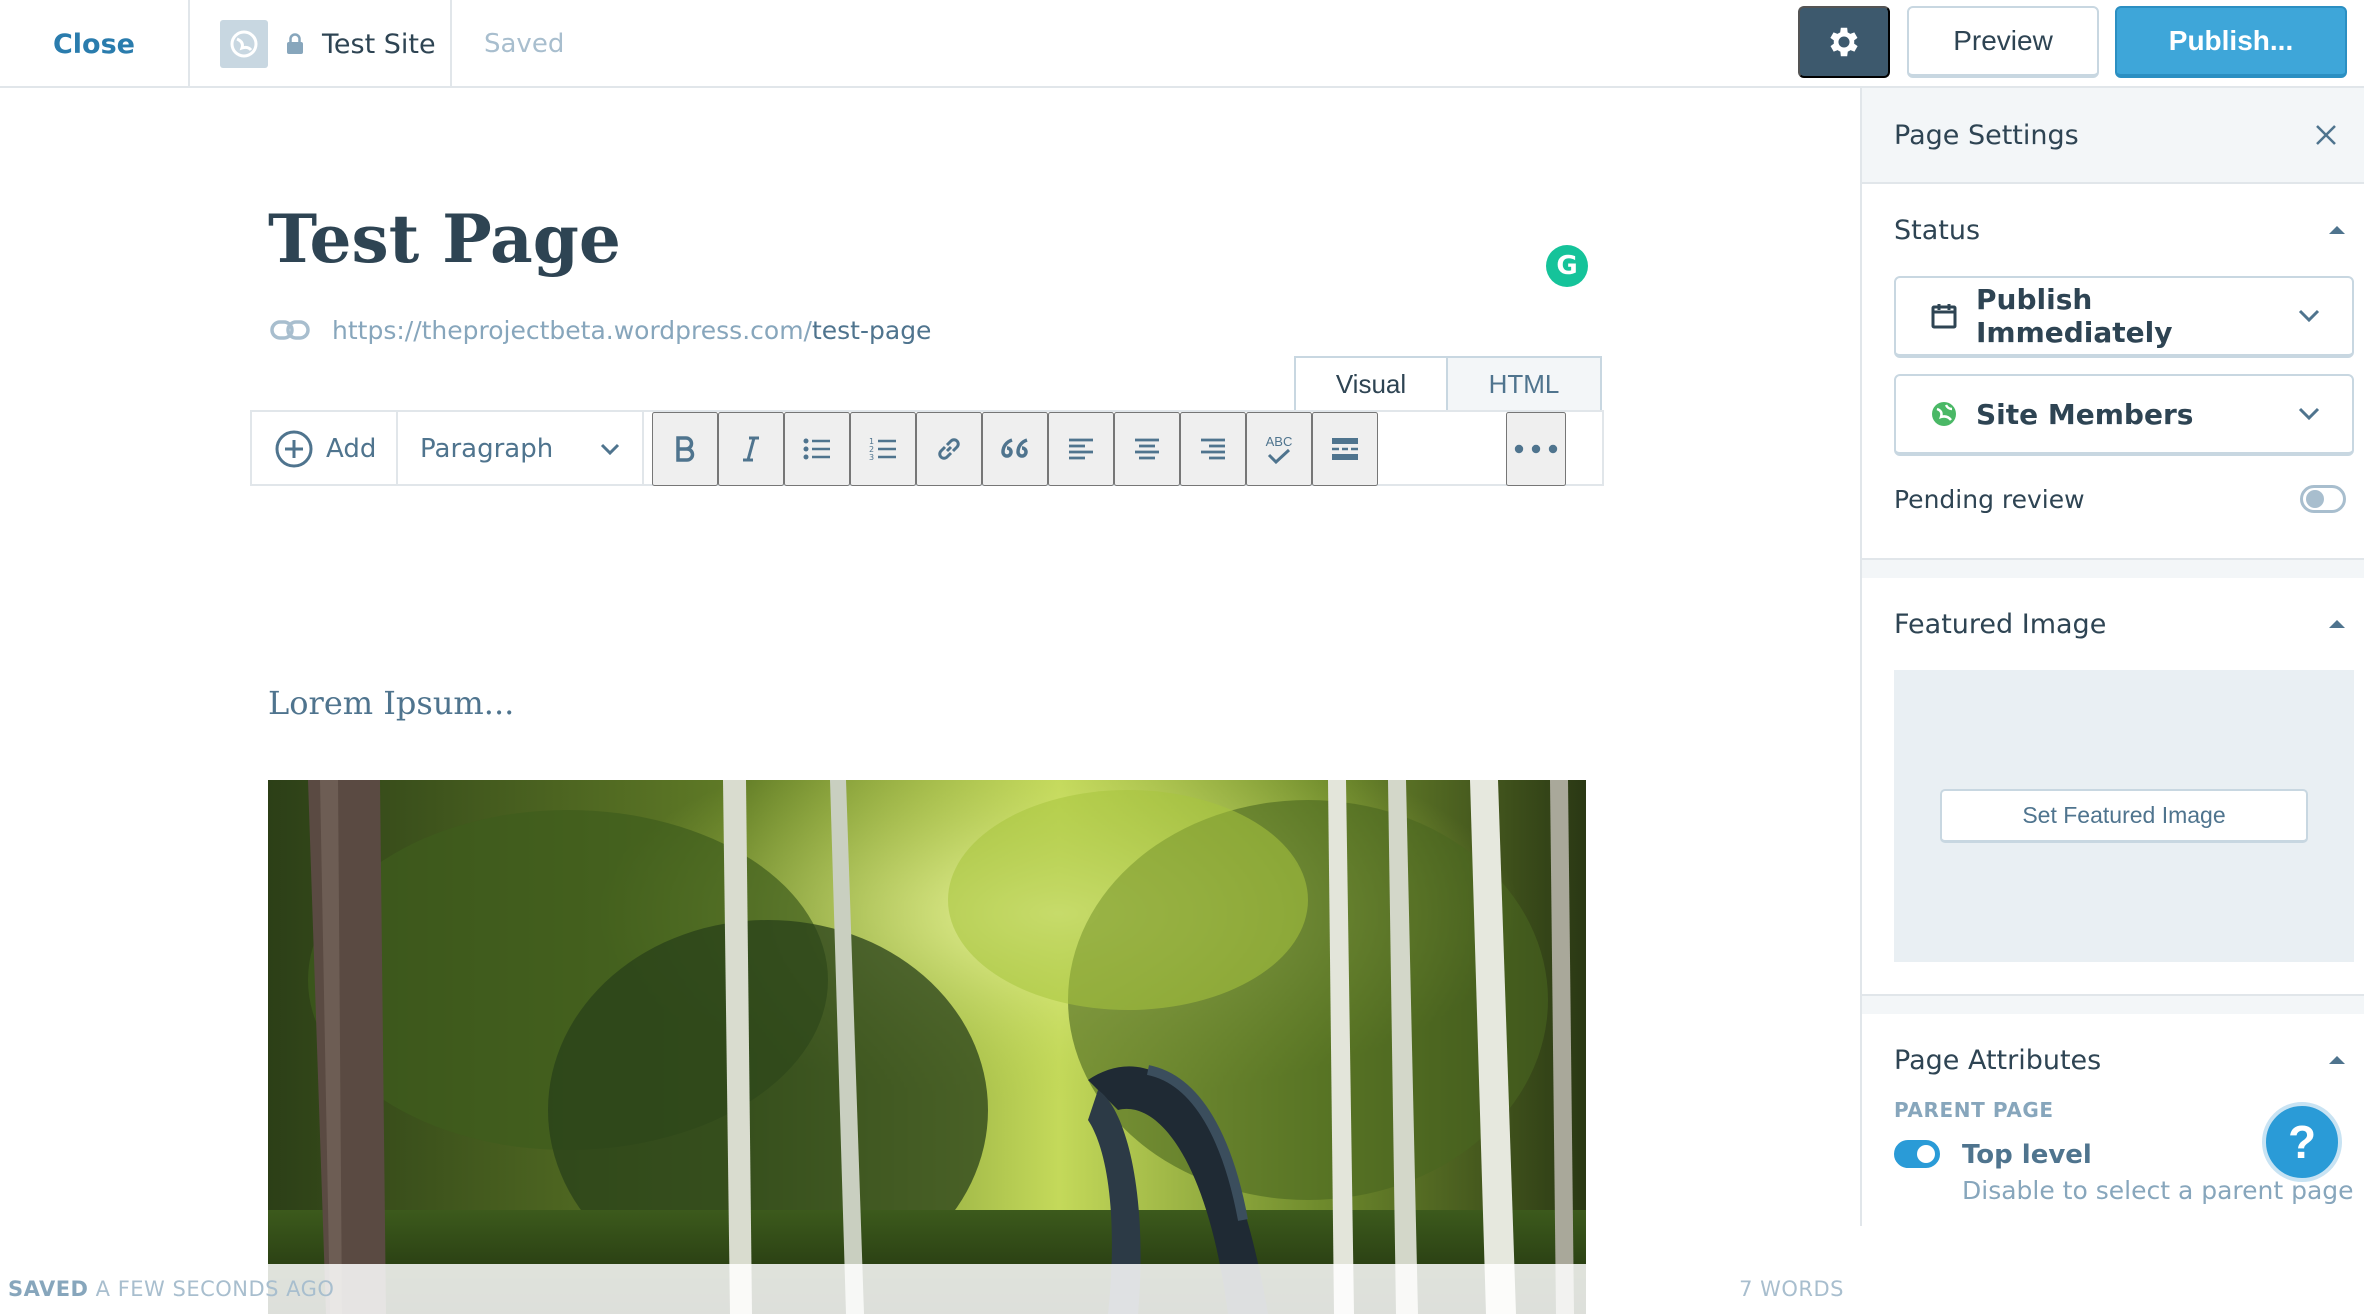 The height and width of the screenshot is (1314, 2364). I want to click on set-featured-image-button: Set Featured Image, so click(2124, 816).